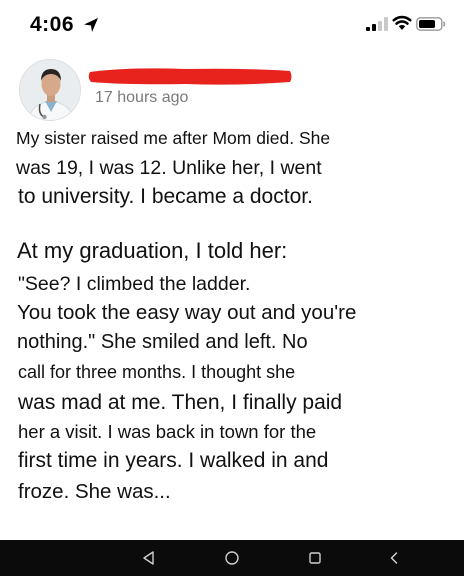 This screenshot has width=464, height=576. What do you see at coordinates (91, 25) in the screenshot?
I see `location-arrow-icon` at bounding box center [91, 25].